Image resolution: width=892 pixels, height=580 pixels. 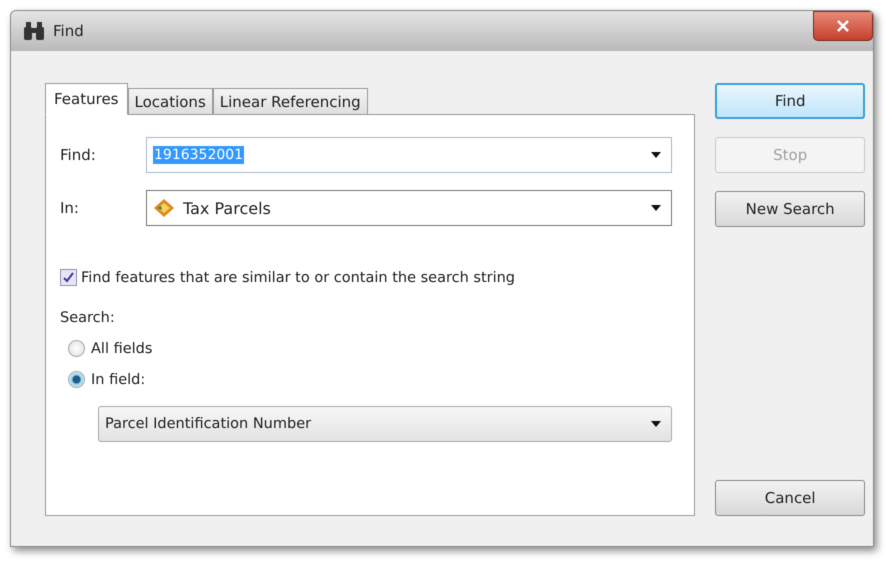 I want to click on cancel-button: Cancel, so click(x=790, y=498).